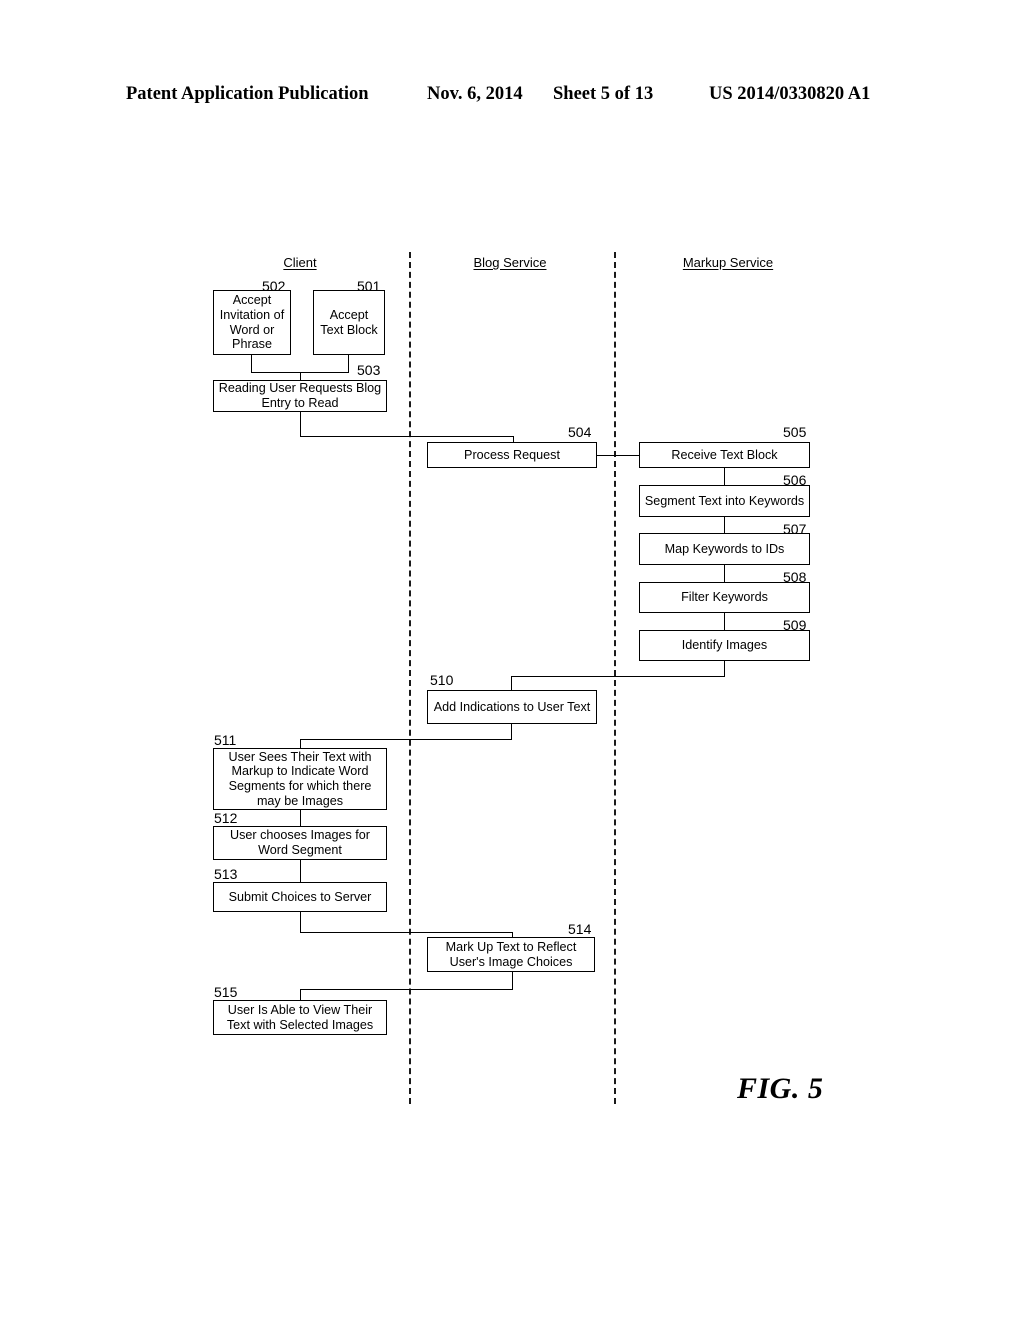 The image size is (1024, 1320). What do you see at coordinates (728, 262) in the screenshot?
I see `lane-header-markup-service: Markup Service` at bounding box center [728, 262].